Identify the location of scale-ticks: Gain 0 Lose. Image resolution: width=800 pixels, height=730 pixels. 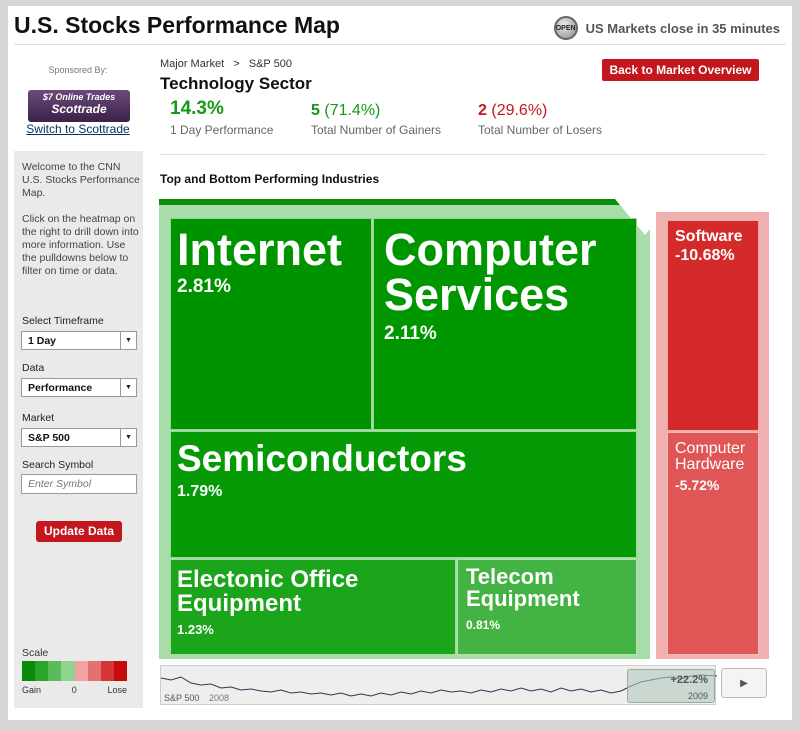
(74, 690).